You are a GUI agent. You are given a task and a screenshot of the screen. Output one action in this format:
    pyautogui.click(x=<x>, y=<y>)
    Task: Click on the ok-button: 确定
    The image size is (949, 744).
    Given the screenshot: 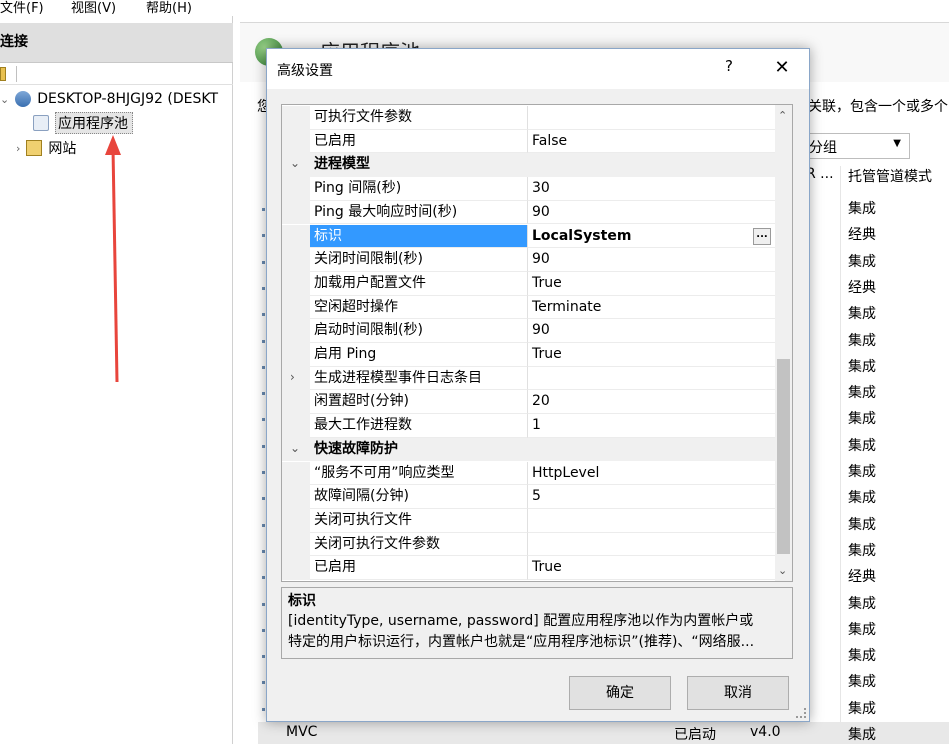 What is the action you would take?
    pyautogui.click(x=620, y=693)
    